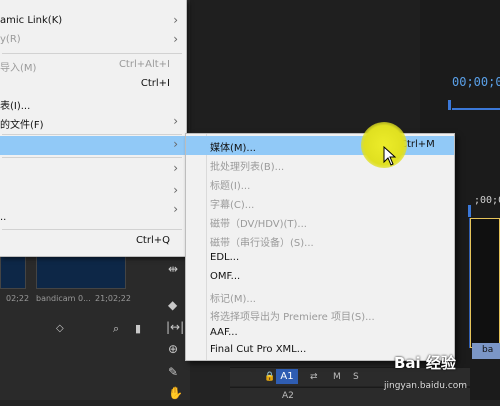 This screenshot has height=406, width=500. I want to click on submenu-item-media: 媒体(M)... Ctrl+M, so click(320, 145).